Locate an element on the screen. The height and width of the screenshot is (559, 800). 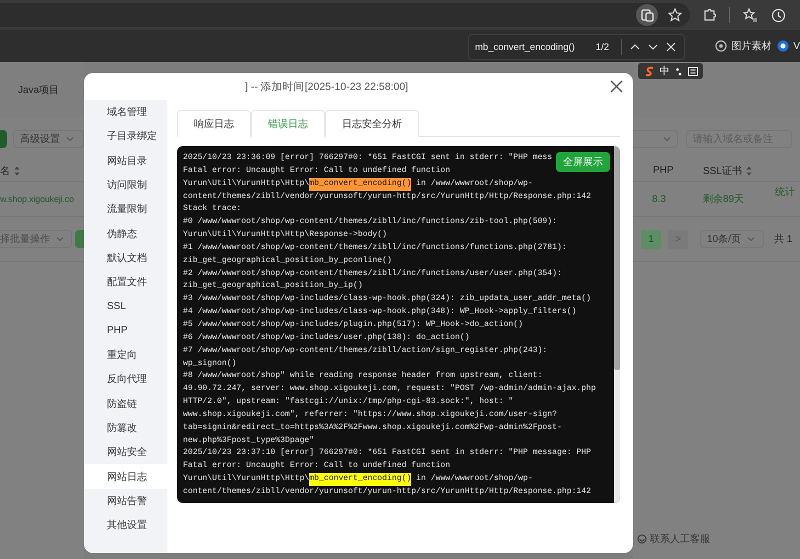
sidebar-item: 伪静态 is located at coordinates (125, 233).